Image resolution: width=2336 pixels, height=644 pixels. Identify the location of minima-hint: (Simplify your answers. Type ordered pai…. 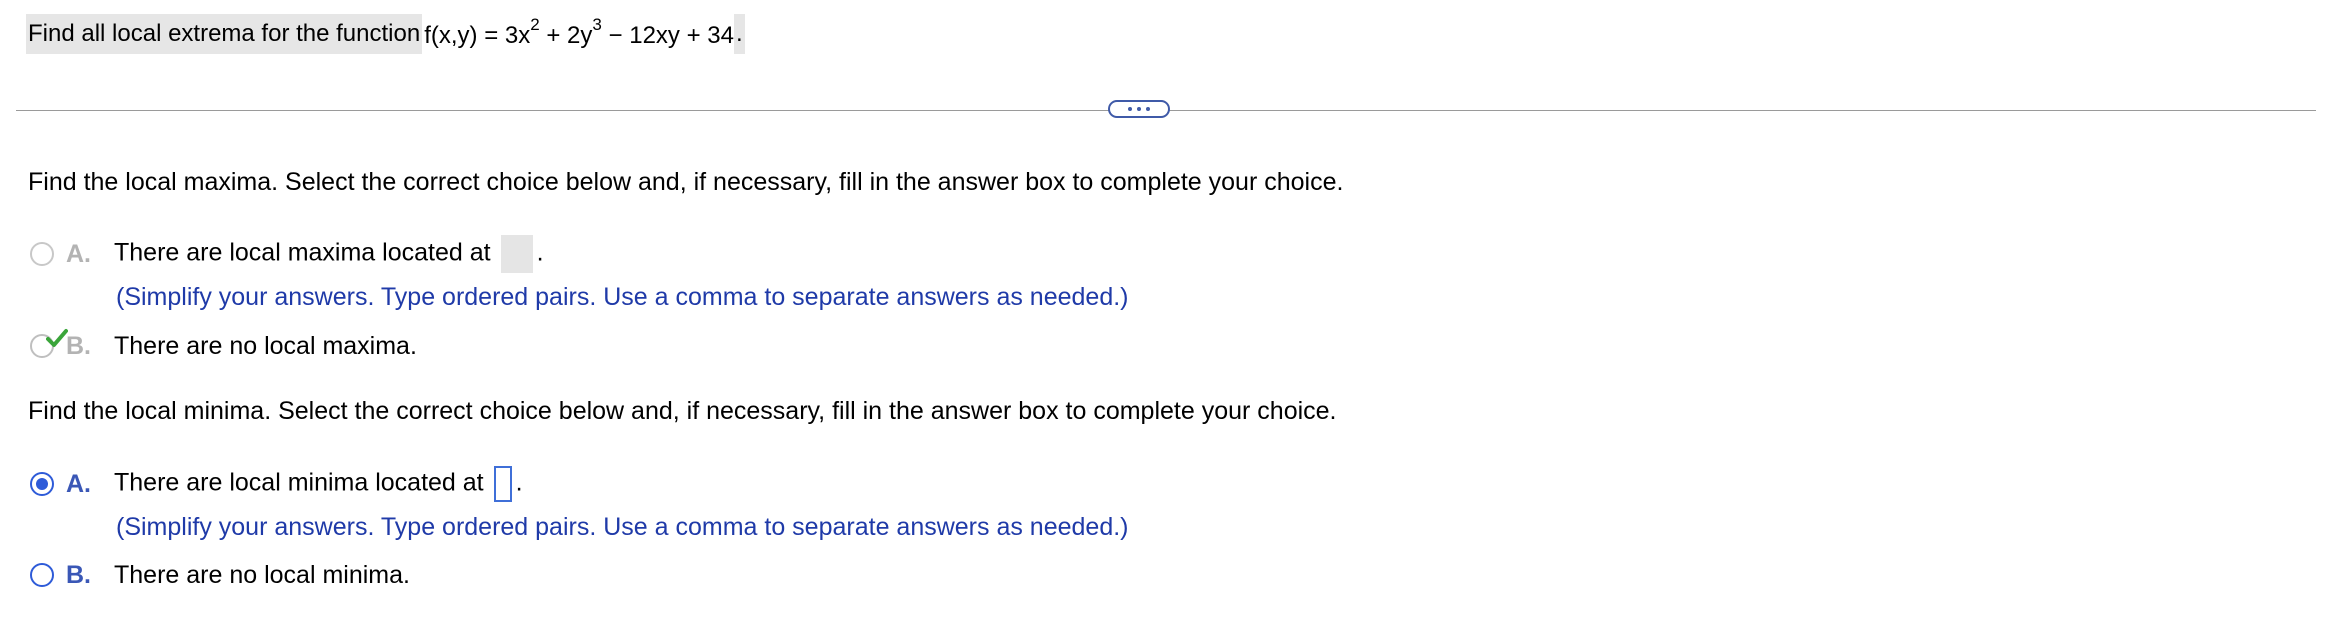
(622, 527).